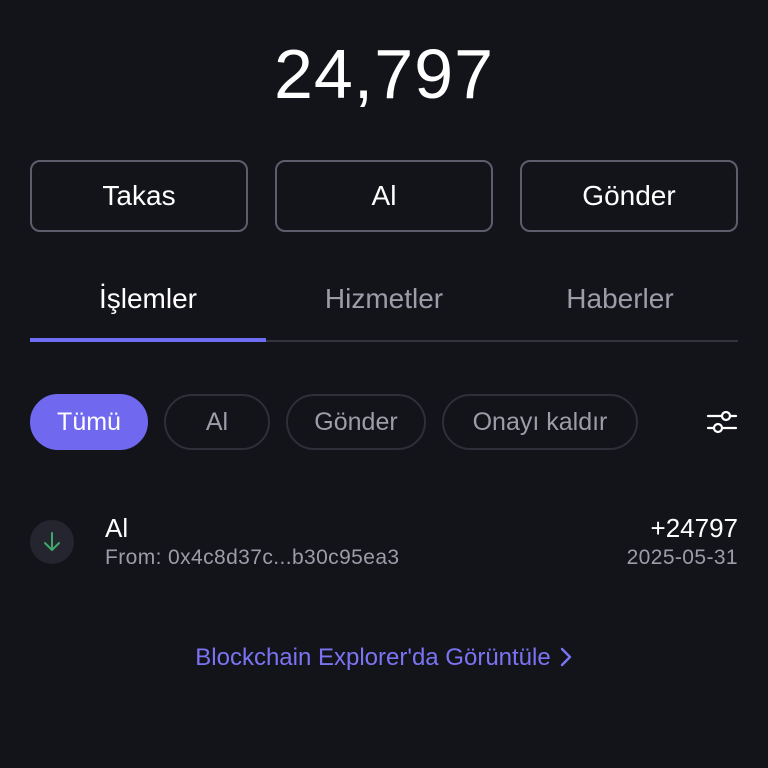 Image resolution: width=768 pixels, height=768 pixels. I want to click on swap-button: Takas, so click(139, 196).